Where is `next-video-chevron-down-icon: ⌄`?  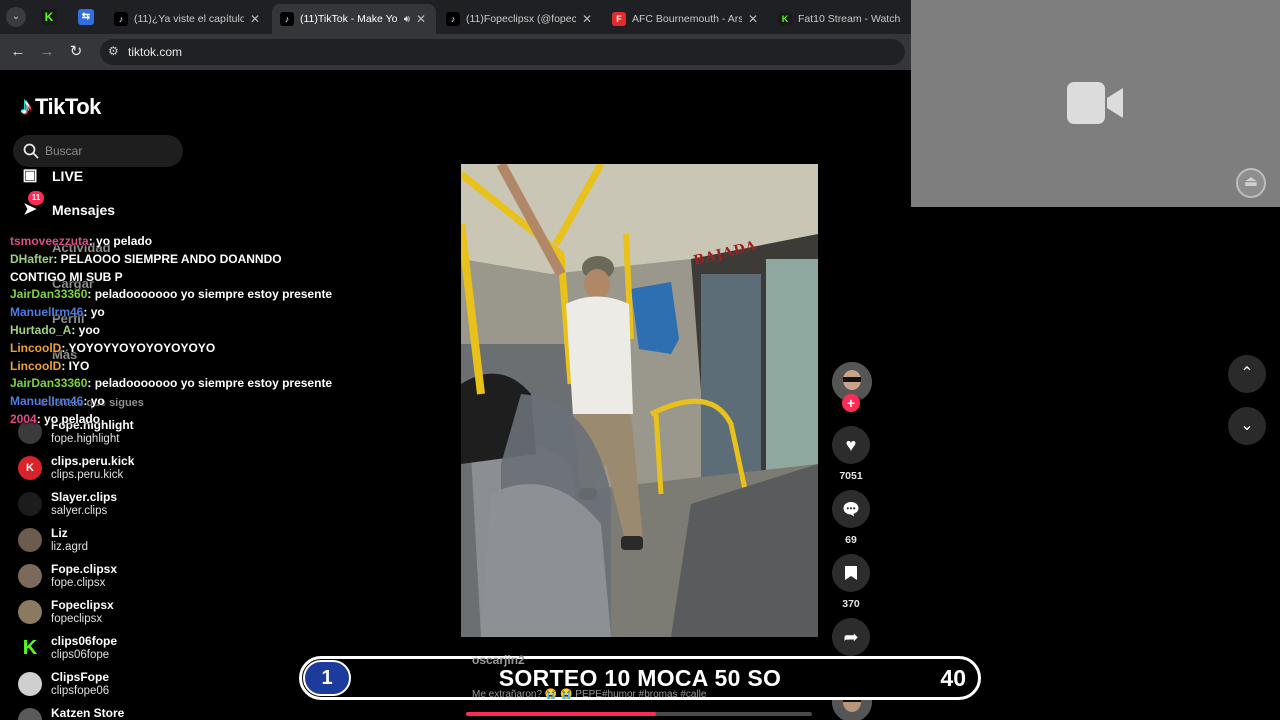 next-video-chevron-down-icon: ⌄ is located at coordinates (1247, 426).